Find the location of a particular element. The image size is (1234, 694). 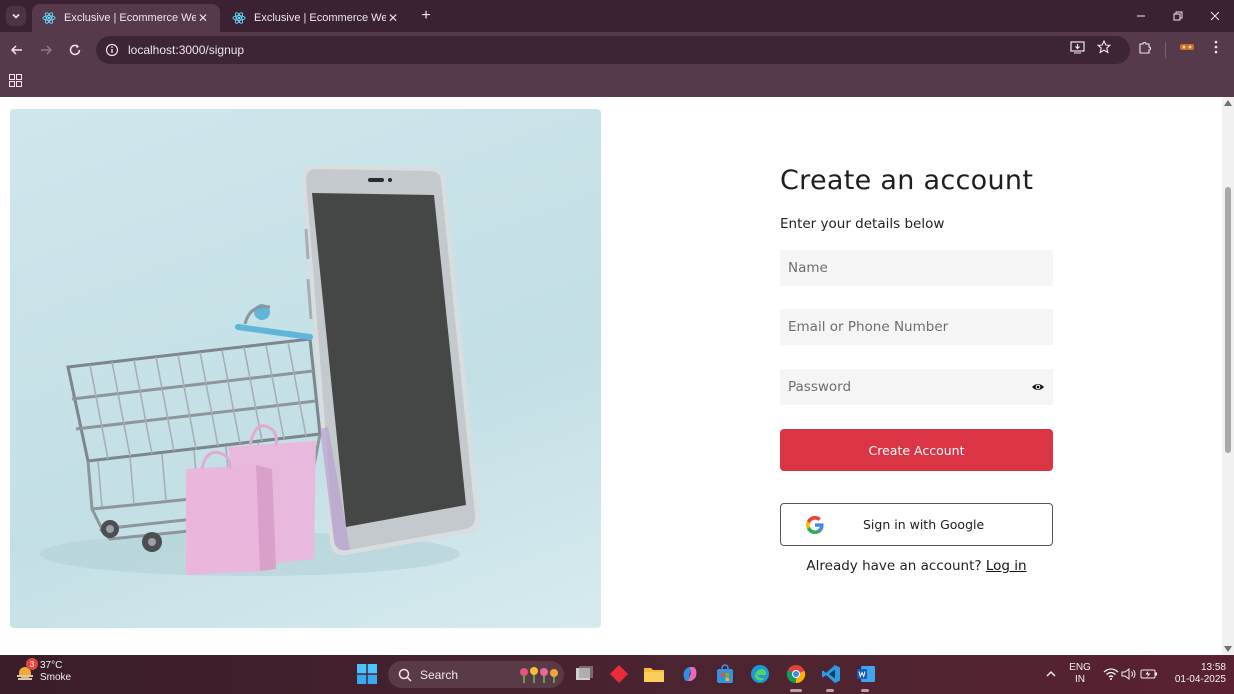

minimize-button is located at coordinates (1141, 16).